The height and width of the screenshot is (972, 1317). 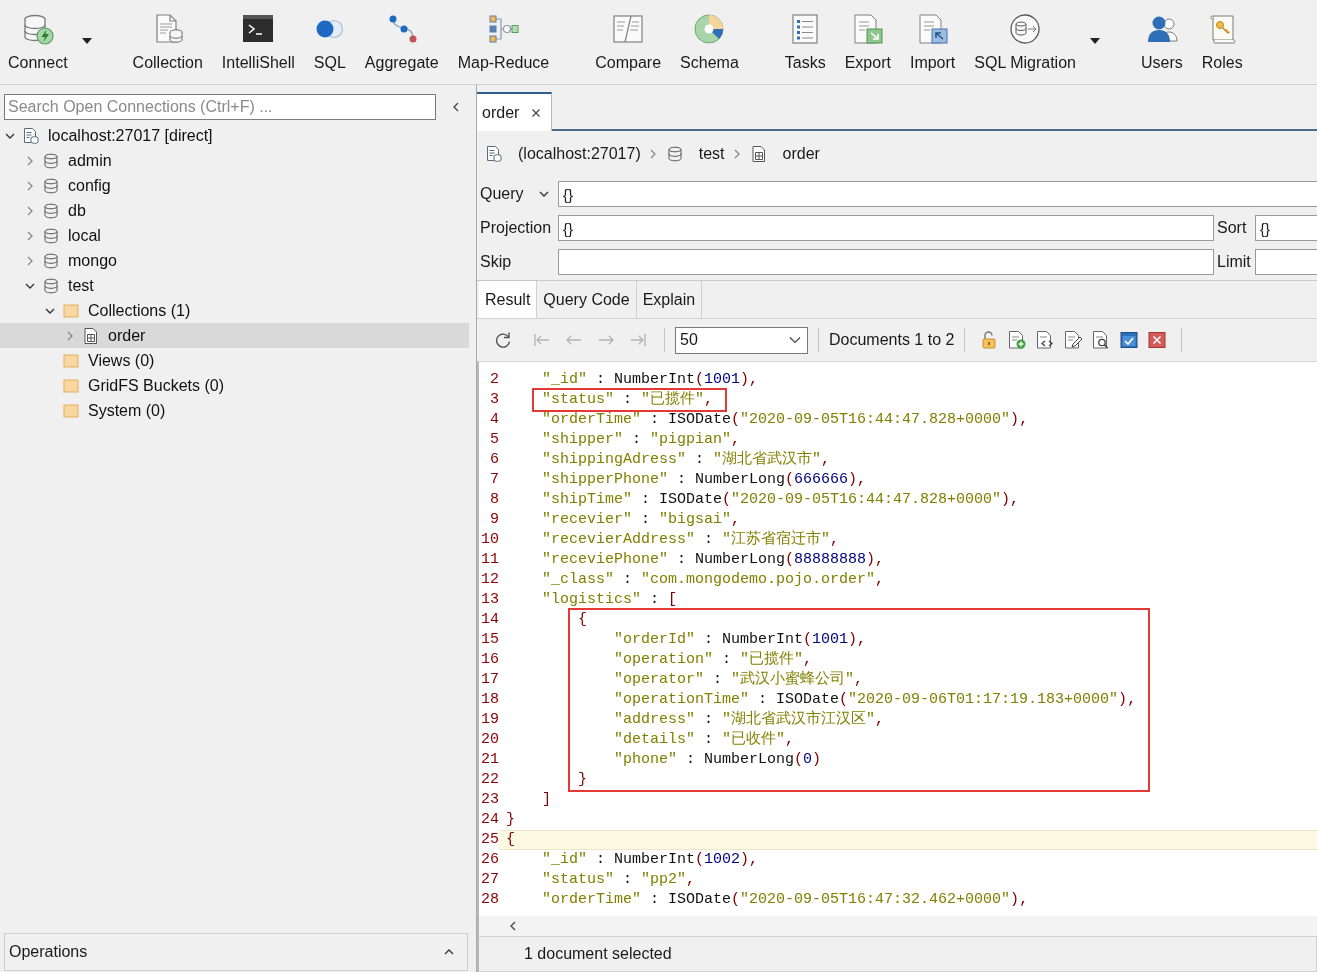 What do you see at coordinates (741, 340) in the screenshot?
I see `page-size-dropdown: 50` at bounding box center [741, 340].